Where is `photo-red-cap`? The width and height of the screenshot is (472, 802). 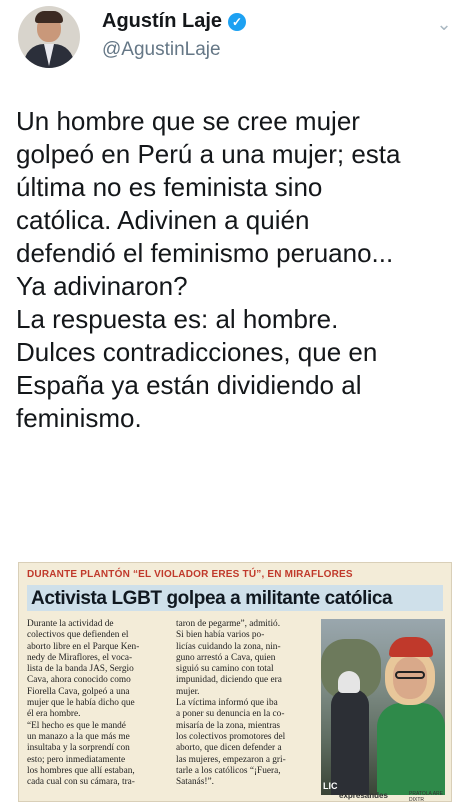 photo-red-cap is located at coordinates (411, 647).